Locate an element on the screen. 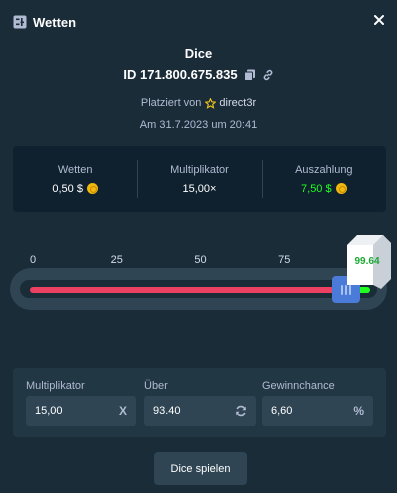  slider-tick-label: 50 is located at coordinates (200, 260).